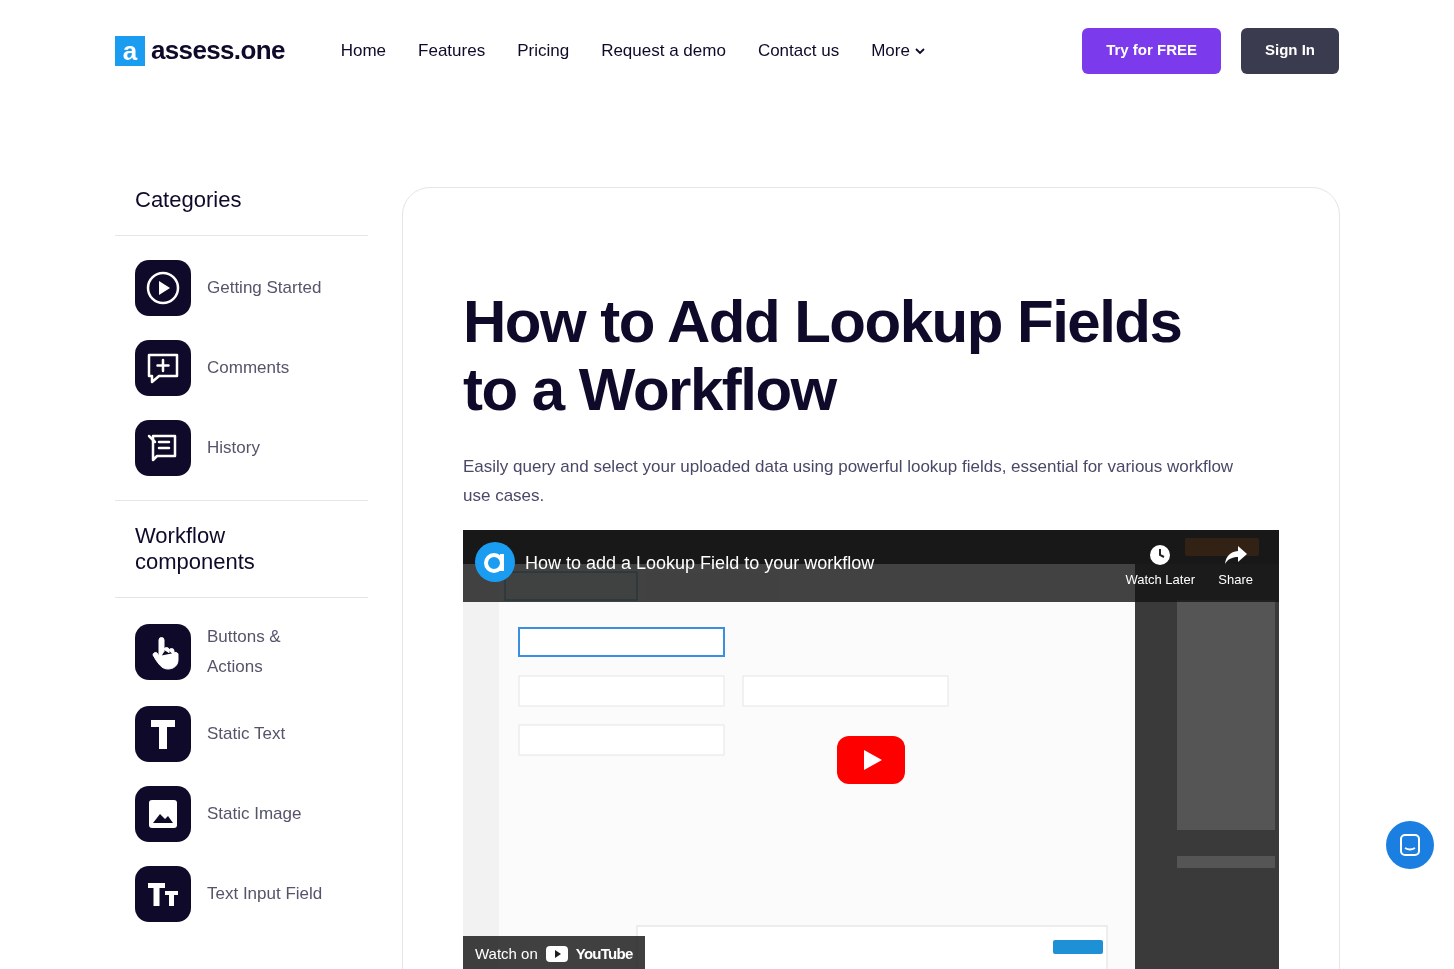 The width and height of the screenshot is (1454, 969). I want to click on category-link: History, so click(241, 448).